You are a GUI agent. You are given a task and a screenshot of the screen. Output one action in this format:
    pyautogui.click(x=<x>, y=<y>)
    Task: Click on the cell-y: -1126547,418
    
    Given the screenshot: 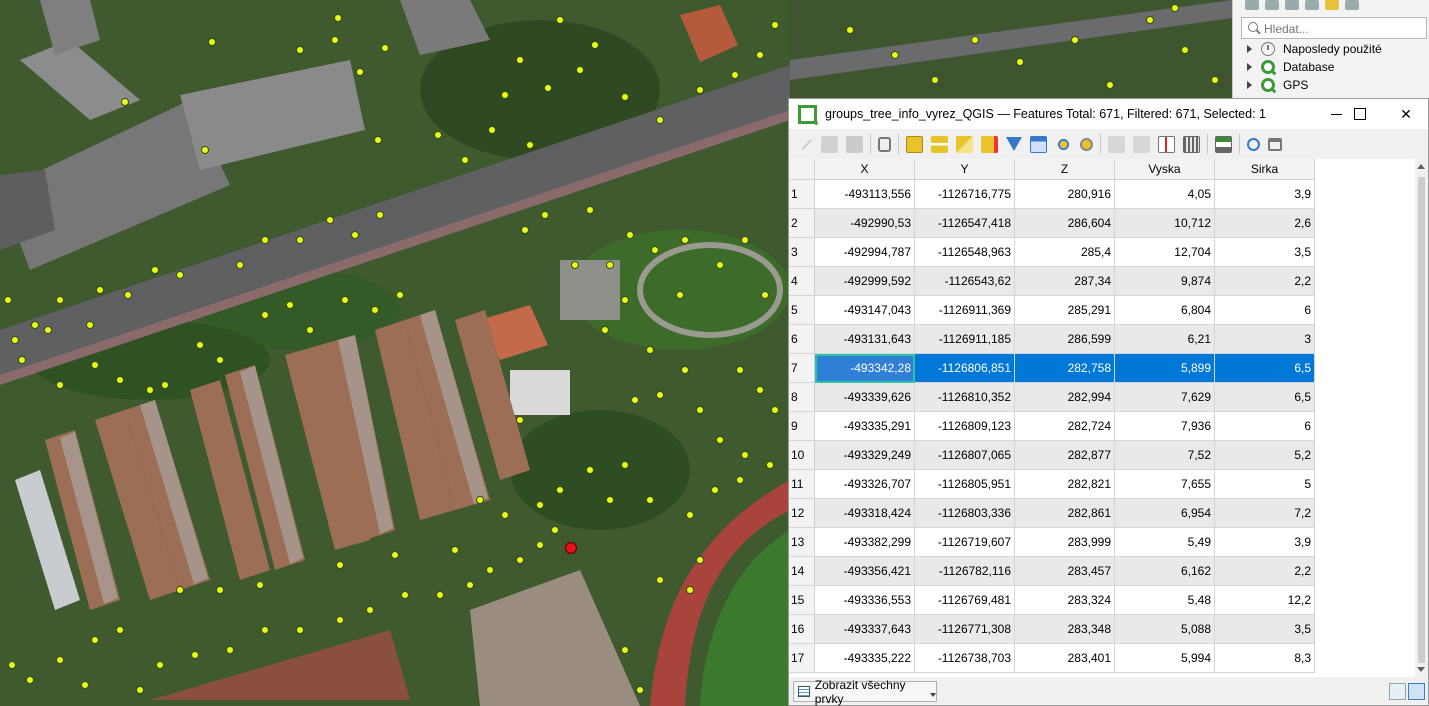 What is the action you would take?
    pyautogui.click(x=964, y=223)
    